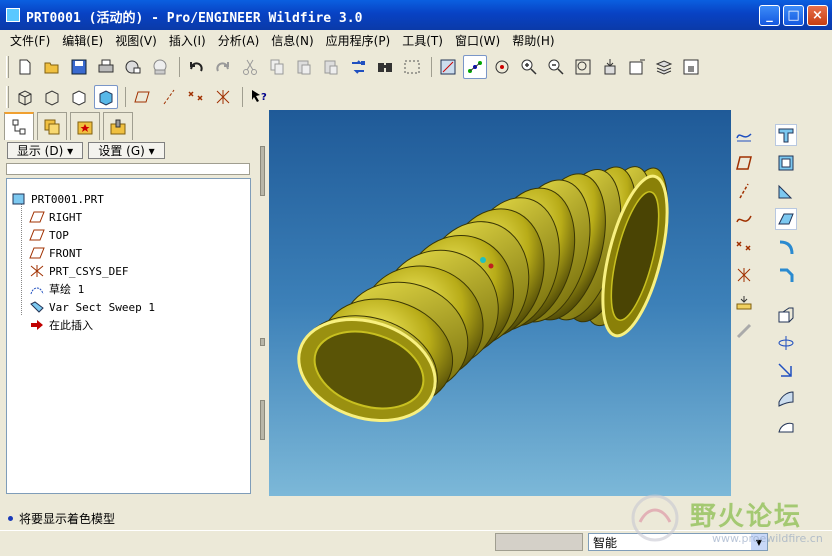 This screenshot has width=832, height=556. Describe the element at coordinates (502, 67) in the screenshot. I see `spin-center-button` at that location.